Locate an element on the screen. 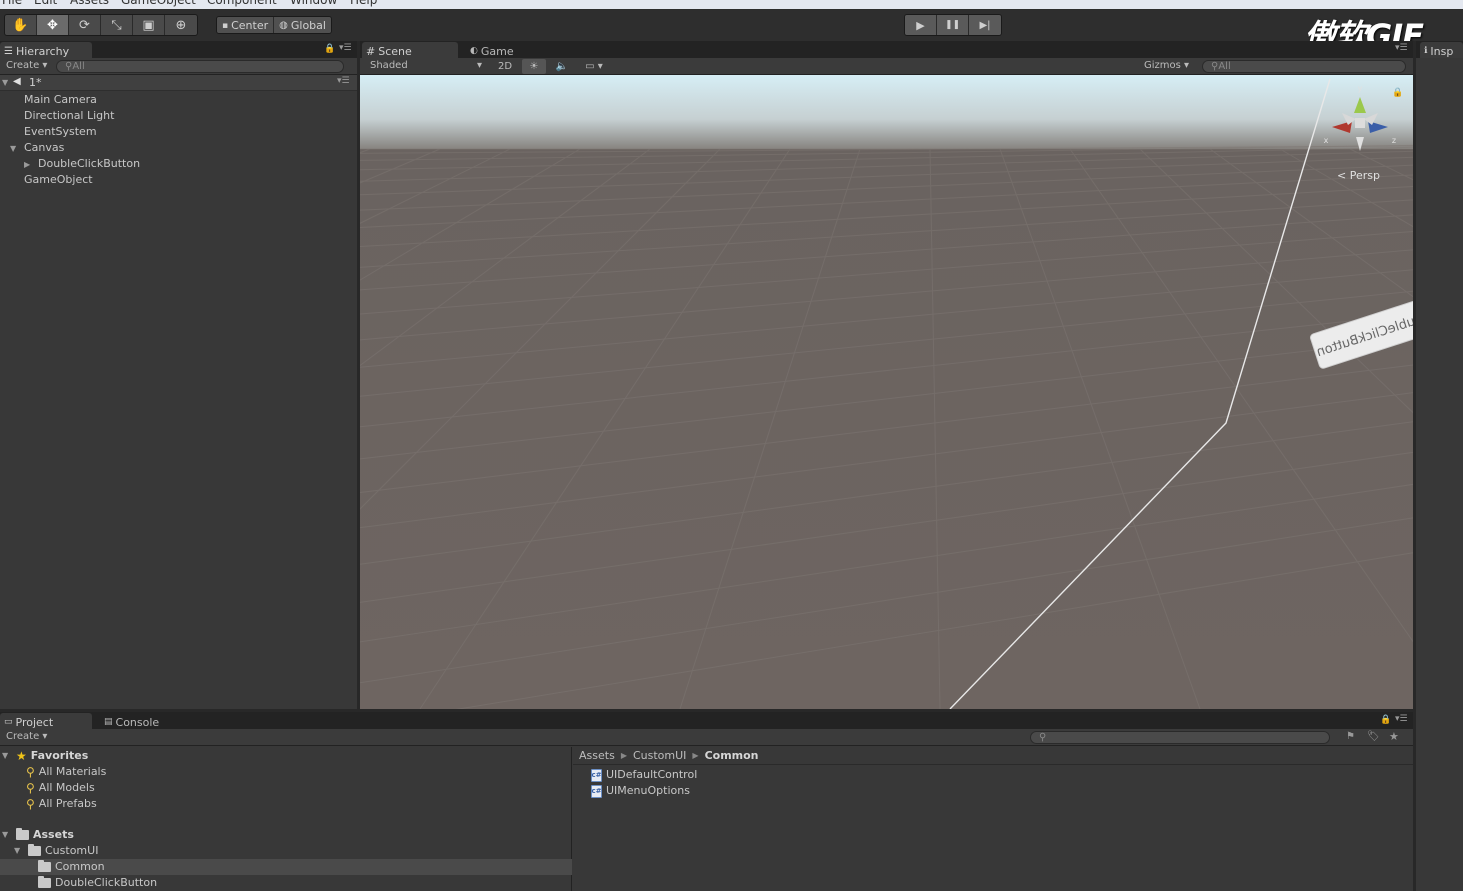  breadcrumb-item: Common is located at coordinates (732, 755).